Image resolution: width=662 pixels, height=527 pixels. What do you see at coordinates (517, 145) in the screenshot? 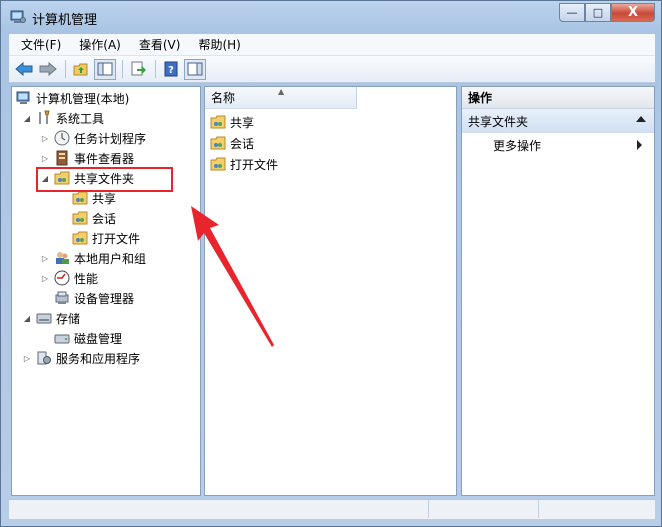
I see `more-actions-item: 更多操作` at bounding box center [517, 145].